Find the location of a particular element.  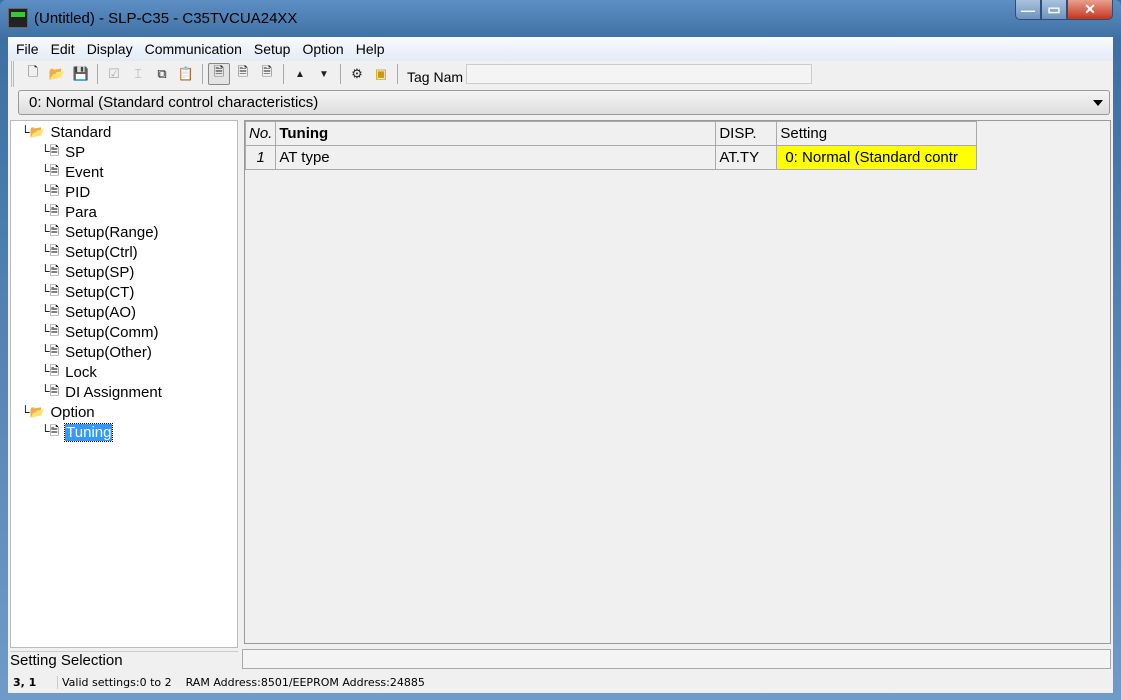

header-disp: DISP. is located at coordinates (746, 133).